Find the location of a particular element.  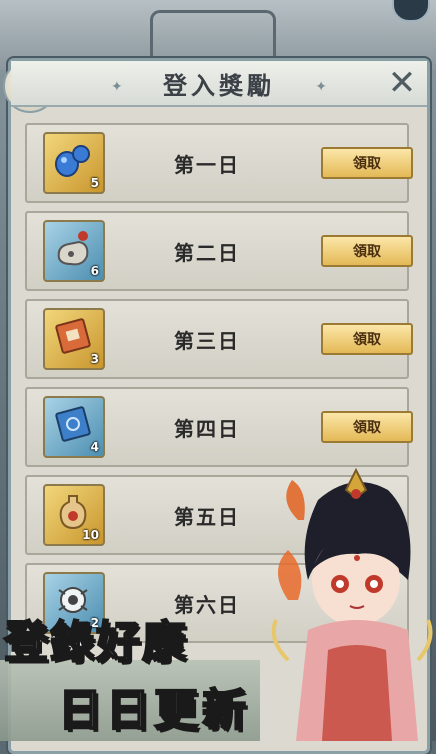

character-illustration is located at coordinates (352, 604).